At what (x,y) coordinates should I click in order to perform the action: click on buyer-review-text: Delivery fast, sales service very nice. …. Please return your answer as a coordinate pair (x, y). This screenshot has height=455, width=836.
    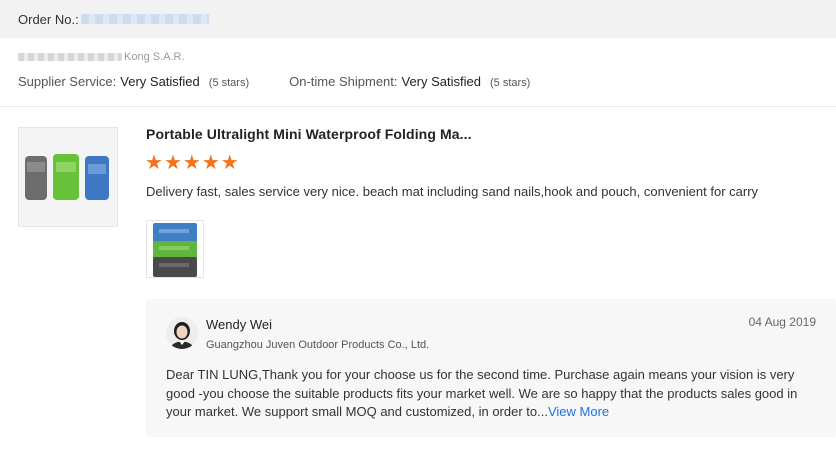
    Looking at the image, I should click on (452, 191).